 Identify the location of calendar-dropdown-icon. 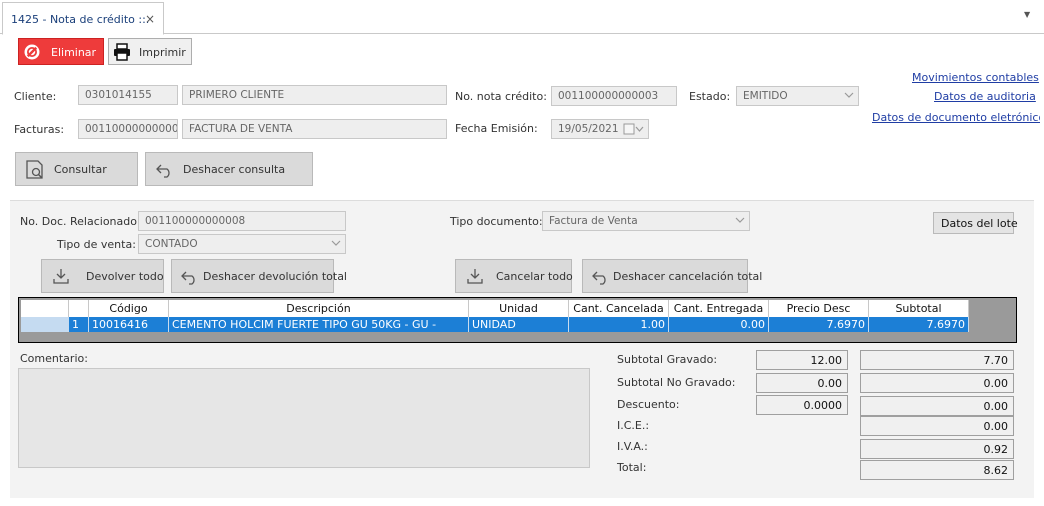
(634, 129).